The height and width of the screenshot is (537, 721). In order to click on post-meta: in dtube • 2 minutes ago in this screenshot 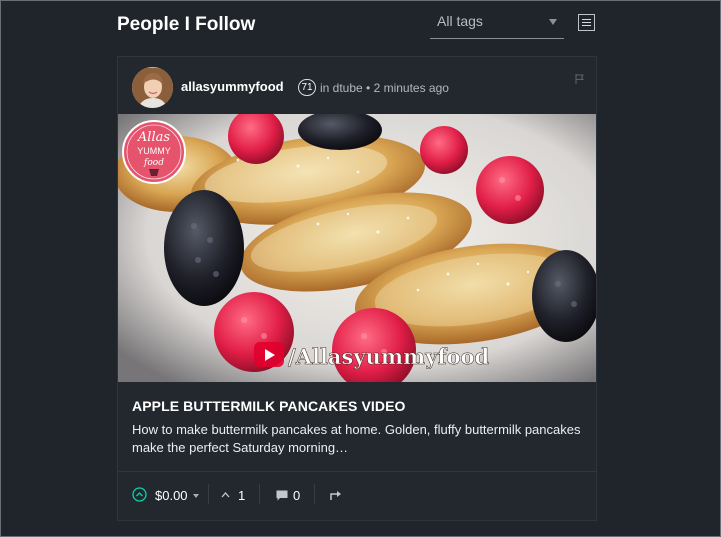, I will do `click(384, 88)`.